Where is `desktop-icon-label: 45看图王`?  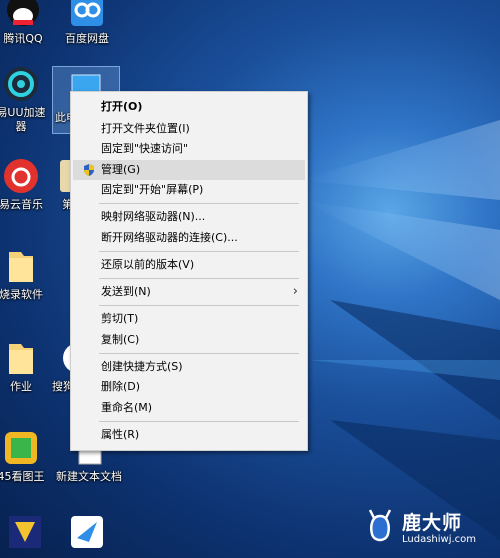 desktop-icon-label: 45看图王 is located at coordinates (22, 476).